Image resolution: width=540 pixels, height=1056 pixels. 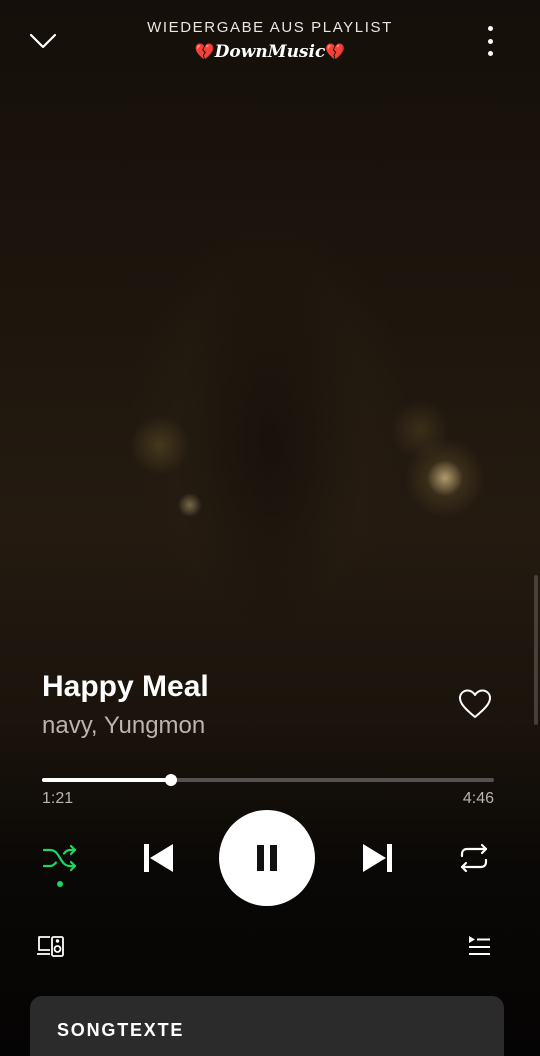 I want to click on more-vertical-icon, so click(x=490, y=41).